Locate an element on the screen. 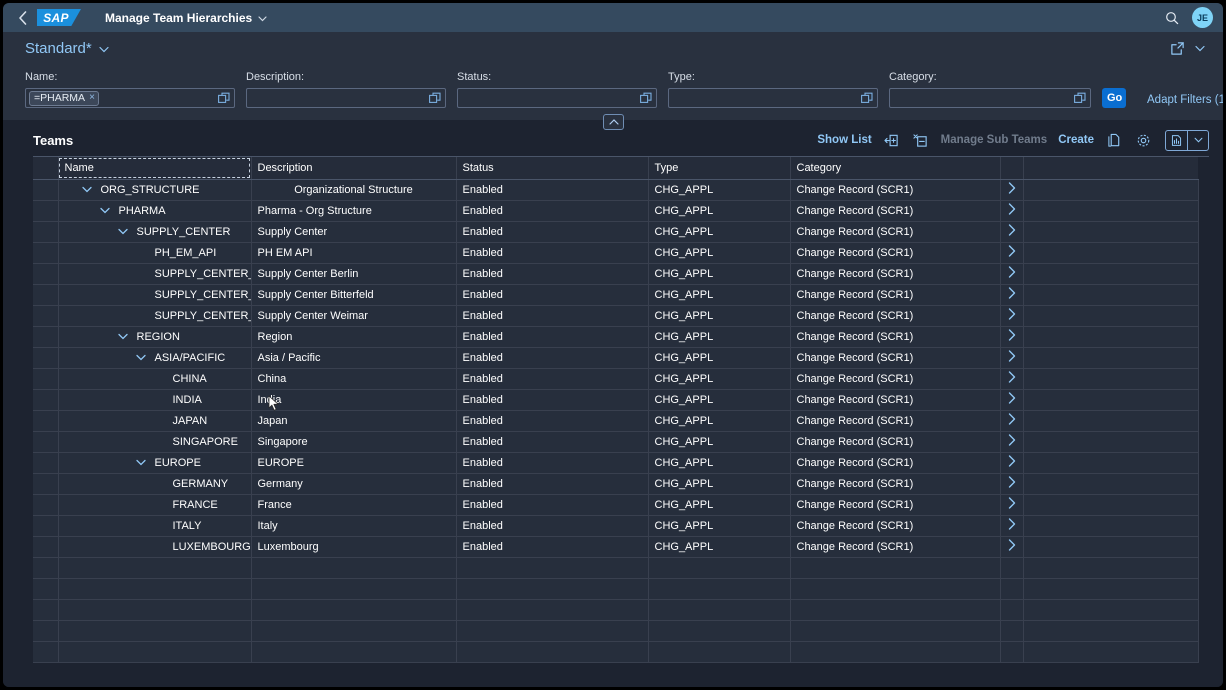  avatar: JE is located at coordinates (1202, 17).